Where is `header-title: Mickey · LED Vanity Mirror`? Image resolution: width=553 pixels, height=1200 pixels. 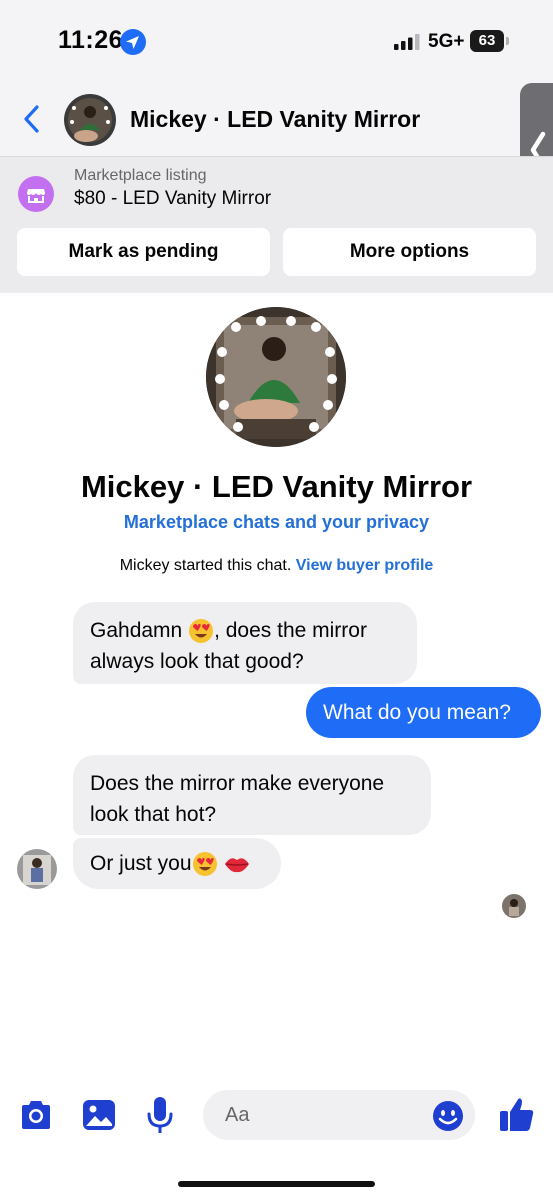
header-title: Mickey · LED Vanity Mirror is located at coordinates (275, 119).